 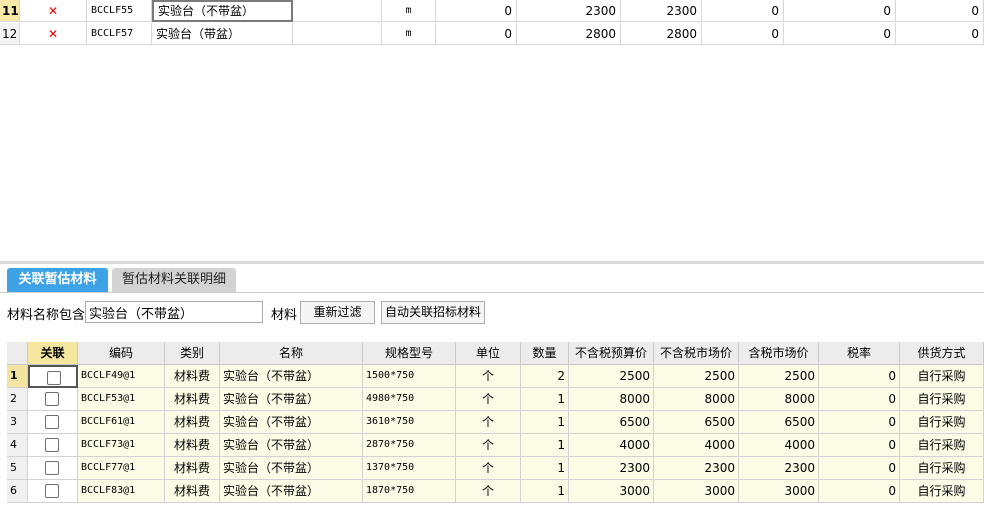 I want to click on supply-cell: 自行采购, so click(x=942, y=422).